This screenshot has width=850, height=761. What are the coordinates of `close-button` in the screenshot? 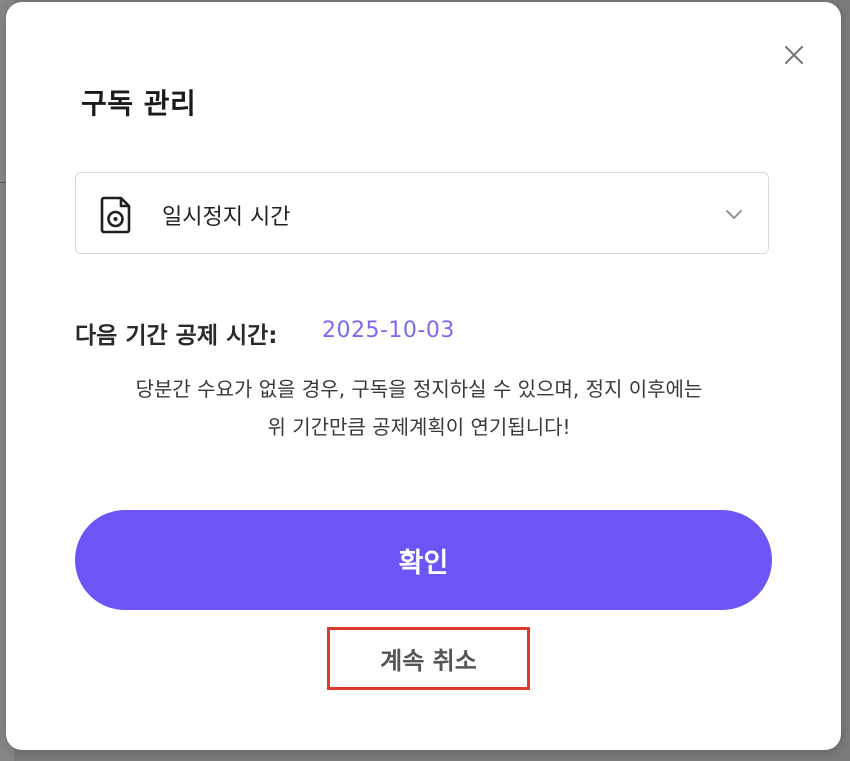 It's located at (794, 55).